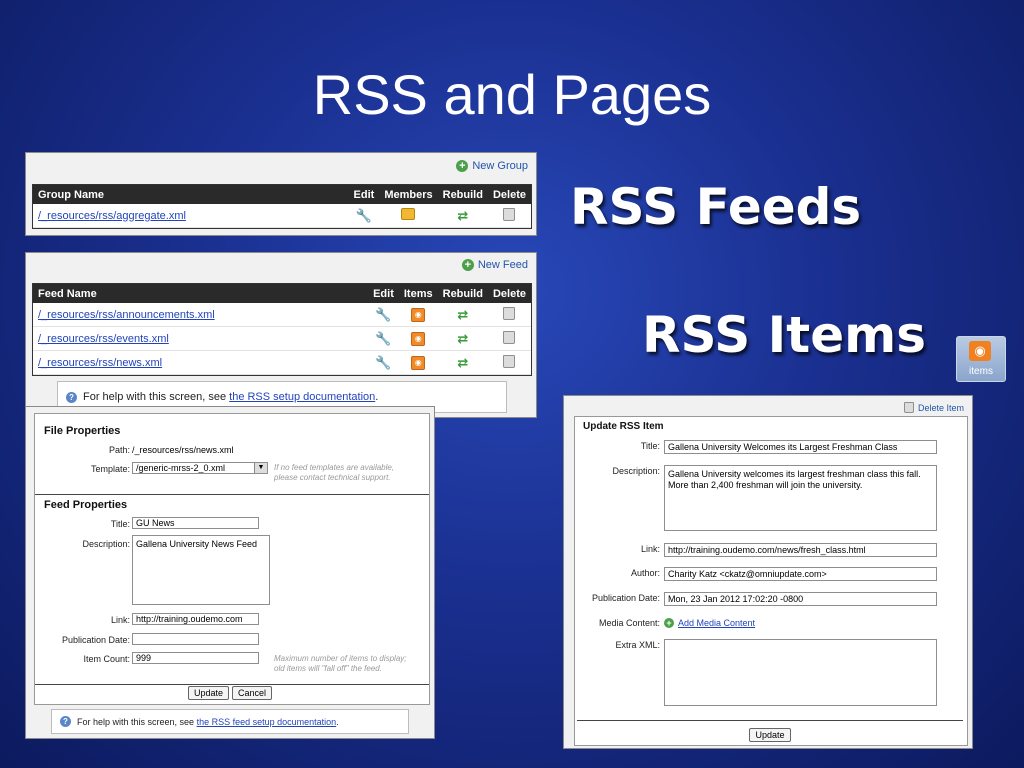 The height and width of the screenshot is (768, 1024). Describe the element at coordinates (408, 194) in the screenshot. I see `col-members: Members` at that location.